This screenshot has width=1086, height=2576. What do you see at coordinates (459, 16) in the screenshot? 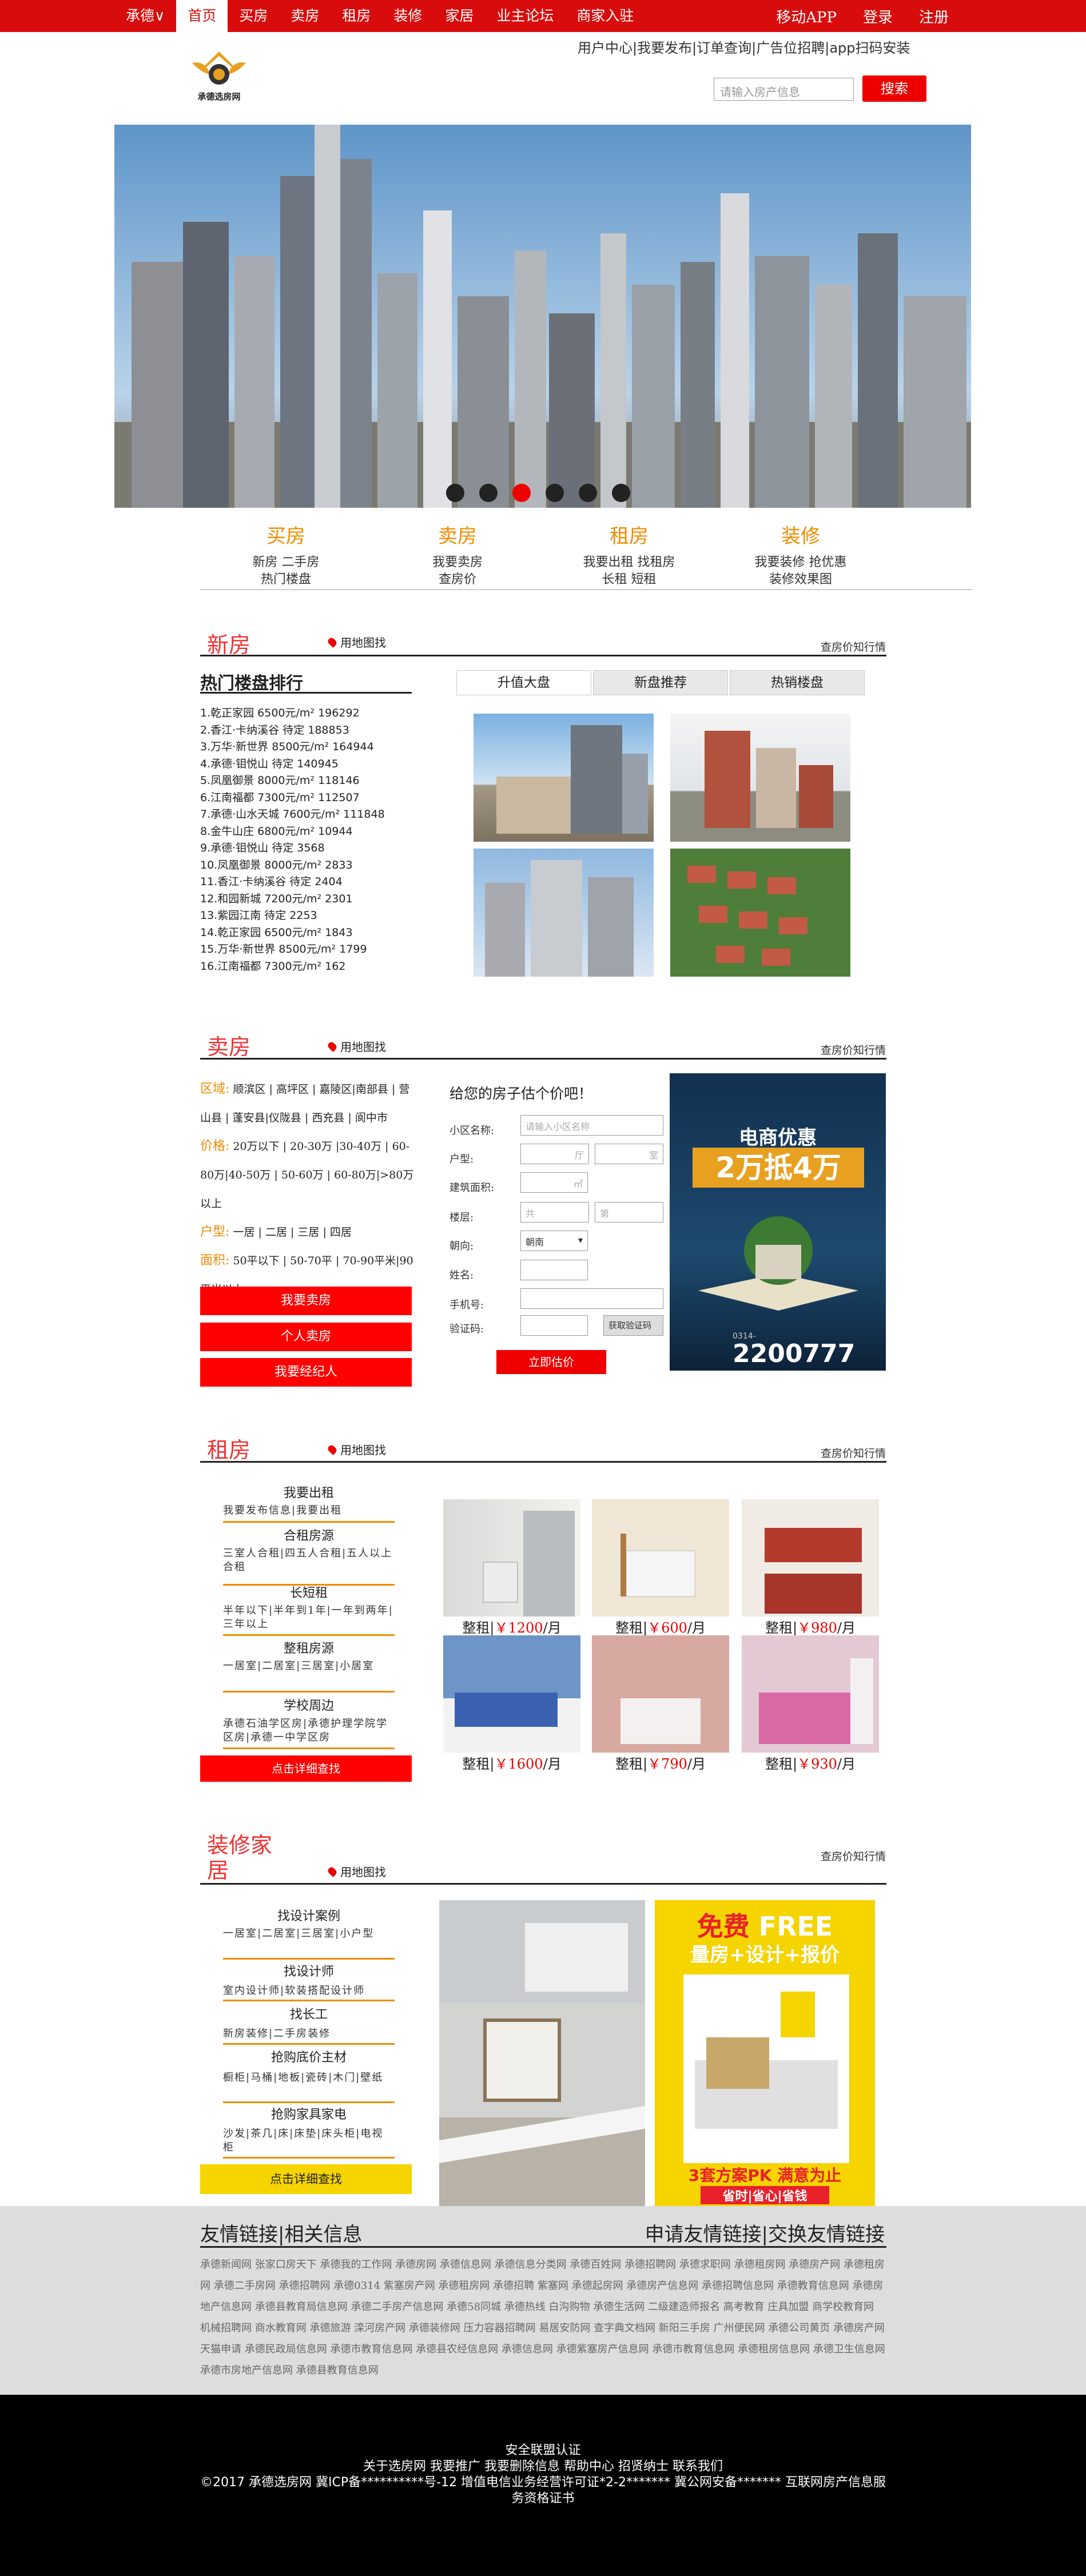
I see `nav-home-furnishing: 家居` at bounding box center [459, 16].